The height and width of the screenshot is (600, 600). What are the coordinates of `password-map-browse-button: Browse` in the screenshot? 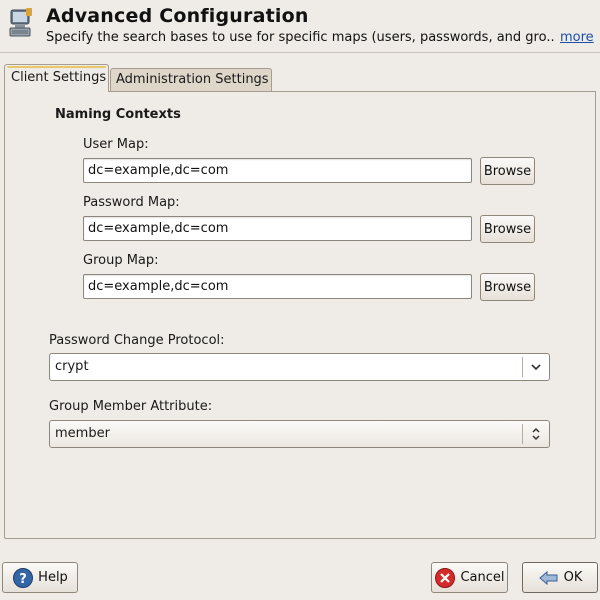 It's located at (507, 229).